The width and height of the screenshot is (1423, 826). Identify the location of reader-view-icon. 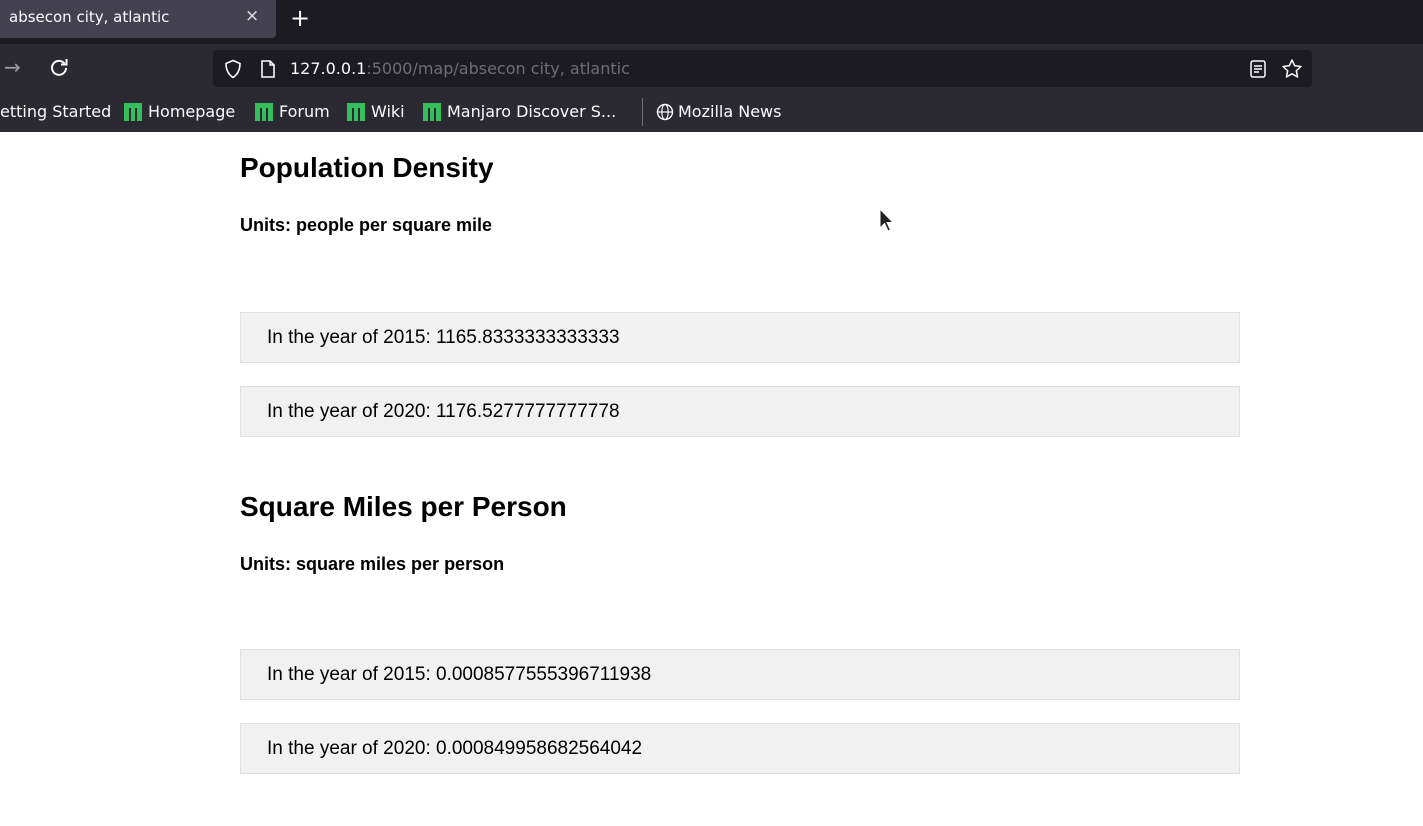
(1258, 69).